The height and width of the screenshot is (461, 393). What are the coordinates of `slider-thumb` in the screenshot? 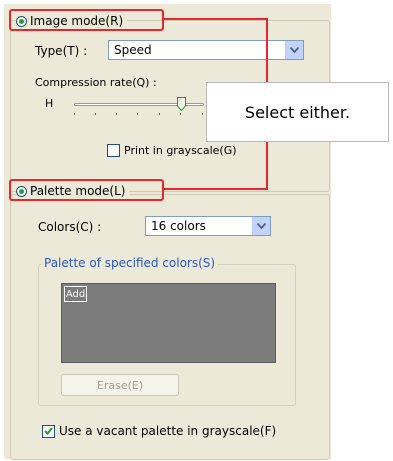 It's located at (181, 104).